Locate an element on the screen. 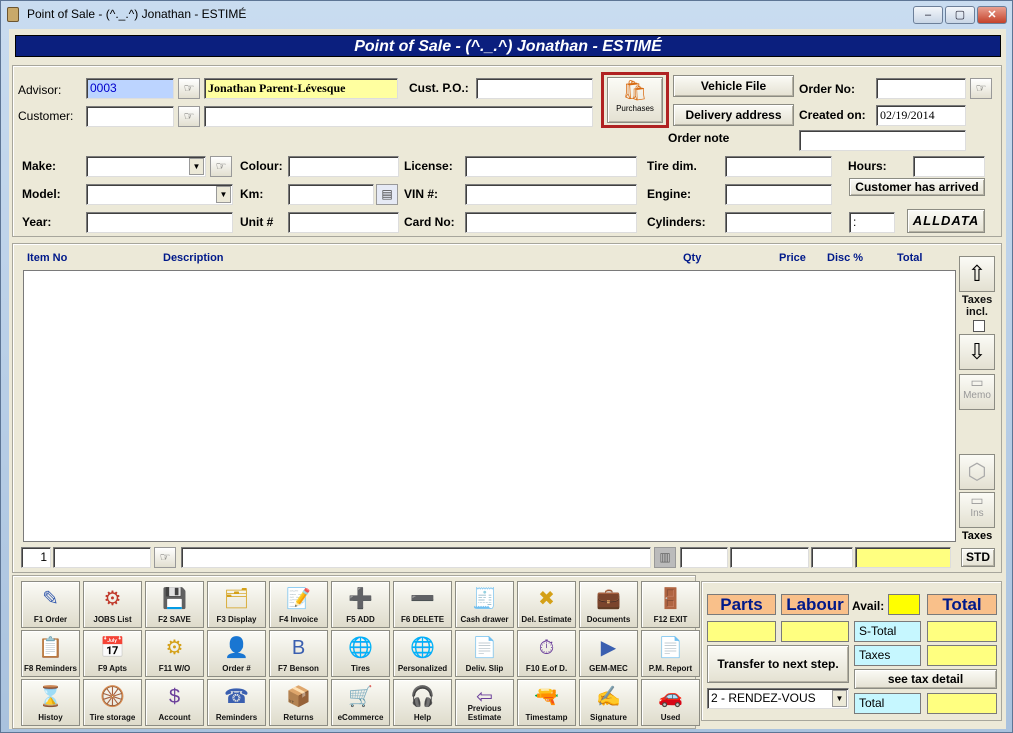 The width and height of the screenshot is (1013, 733). advisor-name-field: Jonathan Parent-Lévesque is located at coordinates (301, 88).